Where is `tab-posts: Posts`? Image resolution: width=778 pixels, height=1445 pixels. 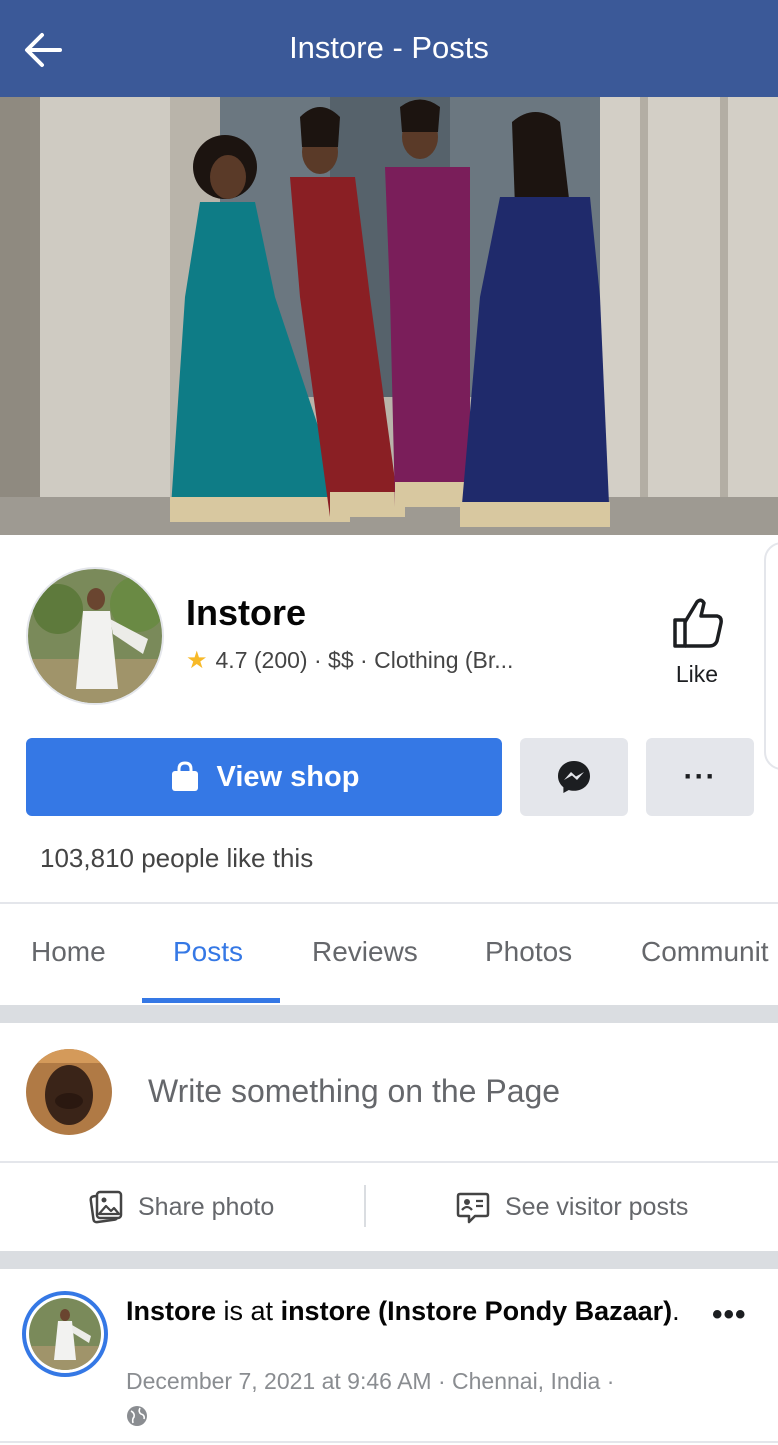 tab-posts: Posts is located at coordinates (208, 952).